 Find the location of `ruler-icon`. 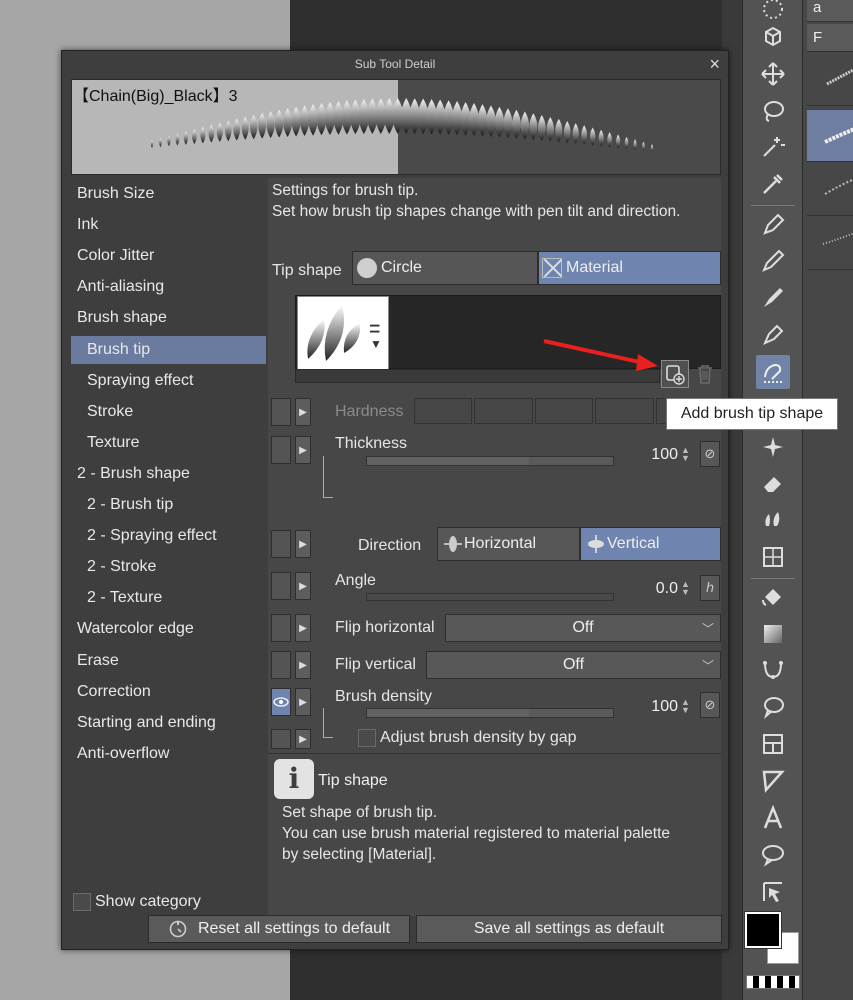

ruler-icon is located at coordinates (773, 781).